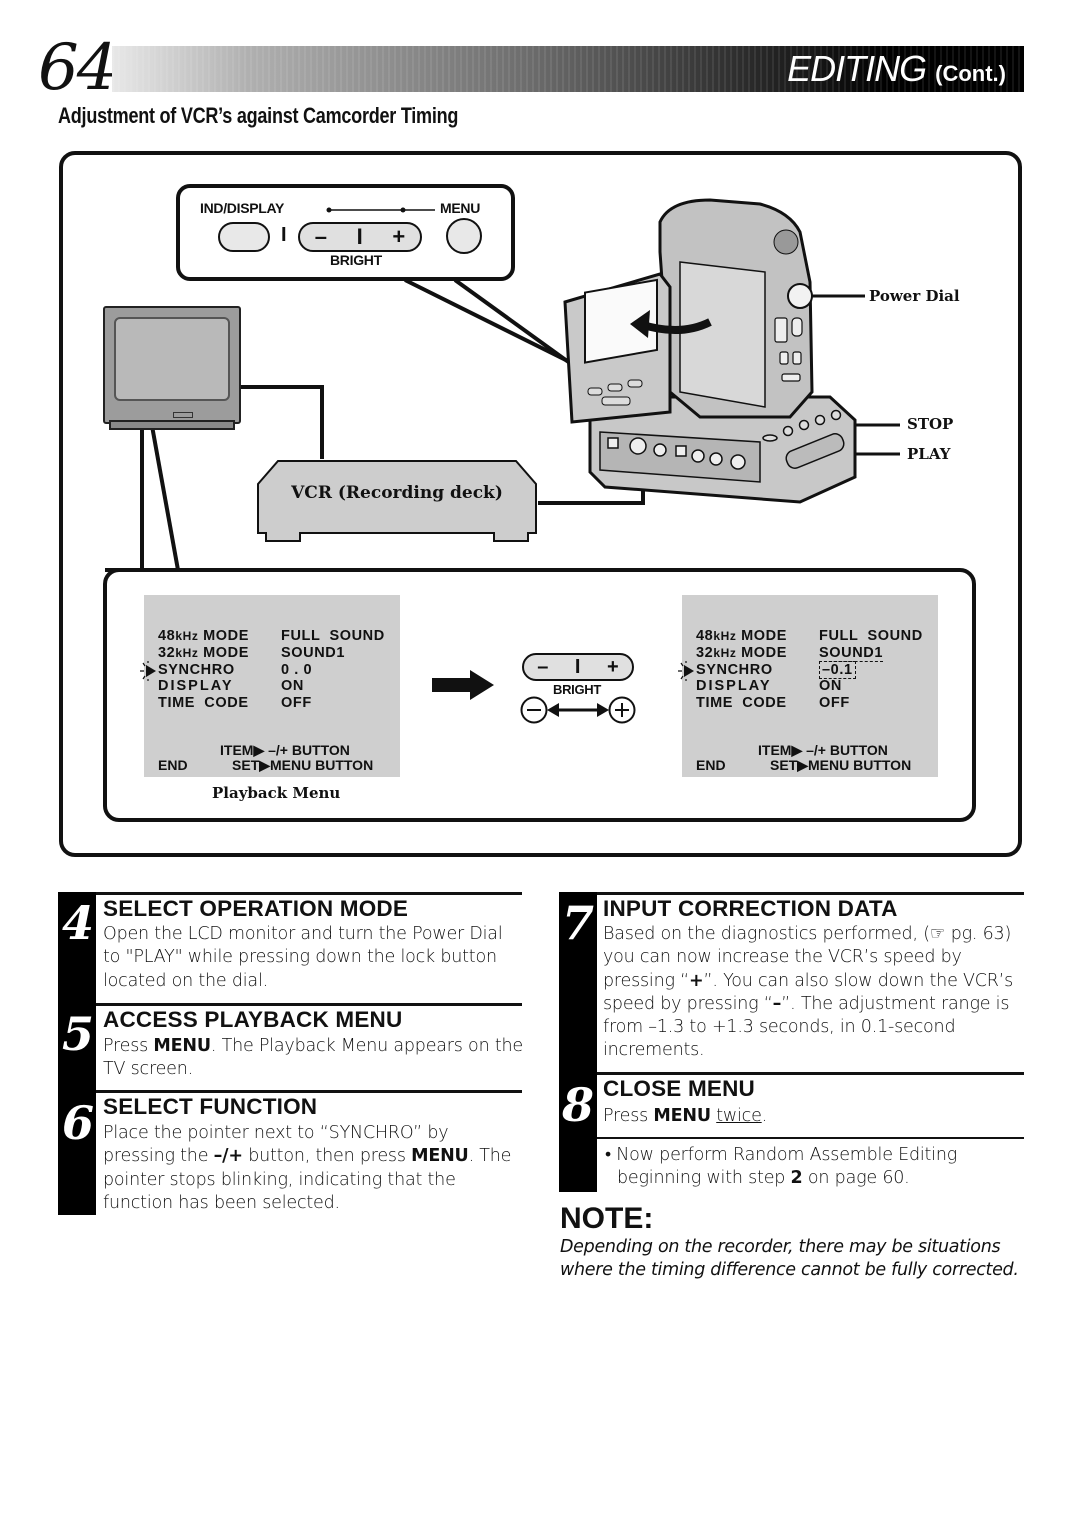 This screenshot has width=1080, height=1533. Describe the element at coordinates (930, 424) in the screenshot. I see `stop-callout: STOP` at that location.